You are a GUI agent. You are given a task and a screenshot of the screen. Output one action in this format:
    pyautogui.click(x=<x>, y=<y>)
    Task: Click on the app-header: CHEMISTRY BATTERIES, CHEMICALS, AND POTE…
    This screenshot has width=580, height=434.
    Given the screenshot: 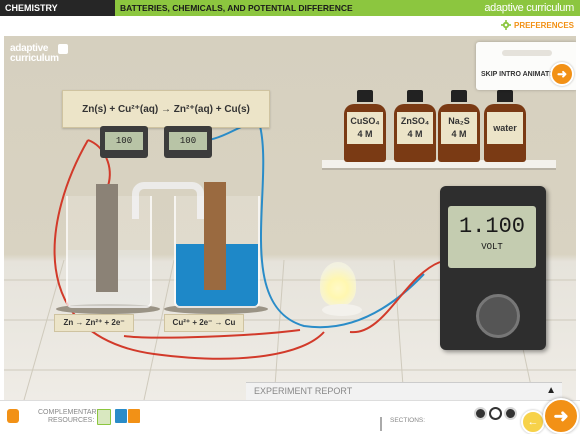 What is the action you would take?
    pyautogui.click(x=290, y=8)
    